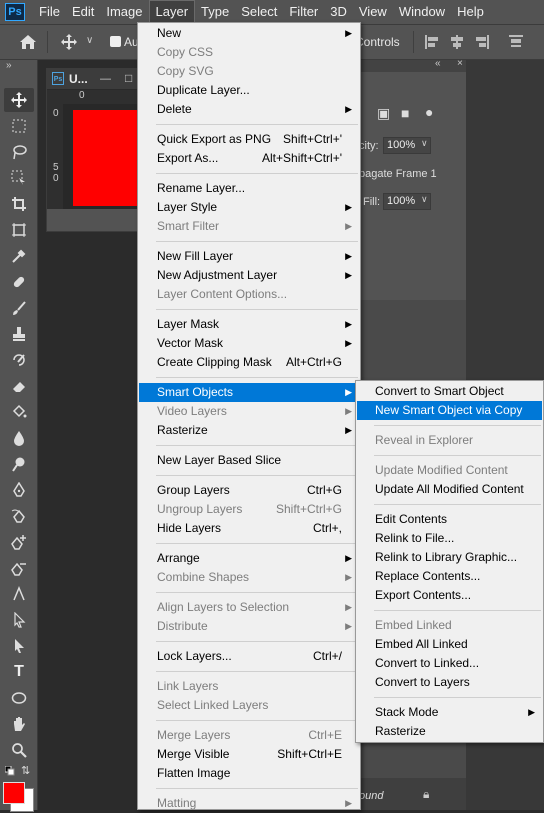 Image resolution: width=544 pixels, height=813 pixels. What do you see at coordinates (249, 343) in the screenshot?
I see `layer-menu-item-vector-mask: Vector Mask ▶` at bounding box center [249, 343].